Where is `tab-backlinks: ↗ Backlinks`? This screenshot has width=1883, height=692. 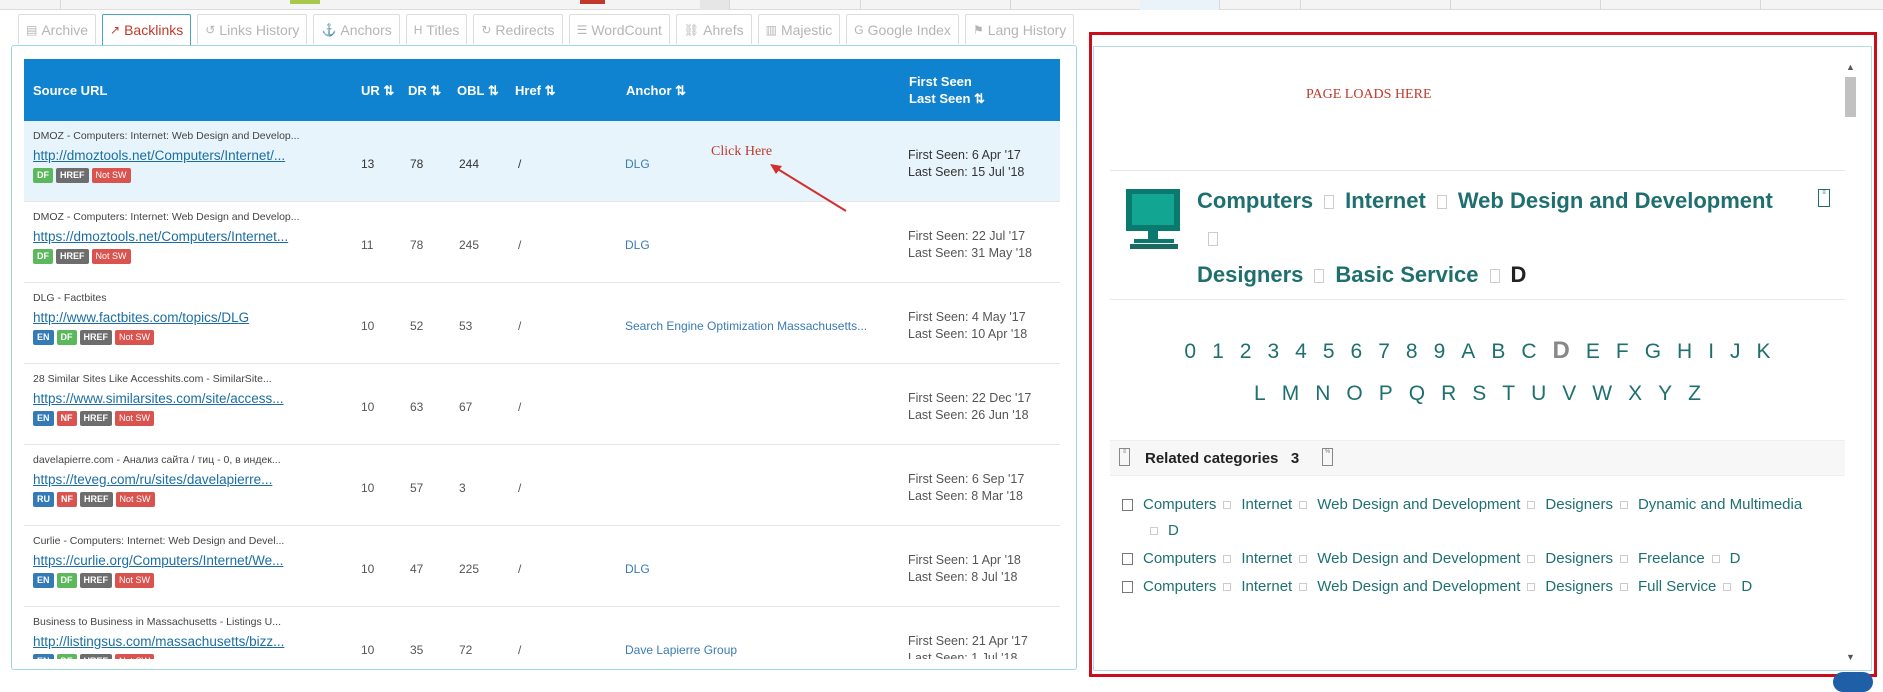
tab-backlinks: ↗ Backlinks is located at coordinates (147, 29).